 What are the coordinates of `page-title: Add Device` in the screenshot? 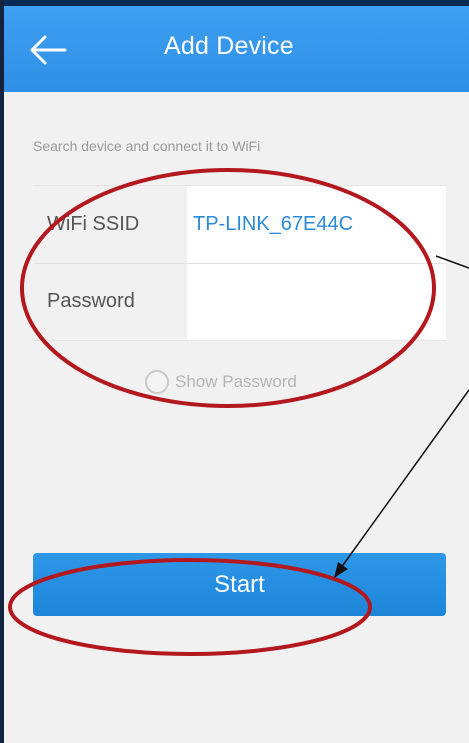 It's located at (229, 46).